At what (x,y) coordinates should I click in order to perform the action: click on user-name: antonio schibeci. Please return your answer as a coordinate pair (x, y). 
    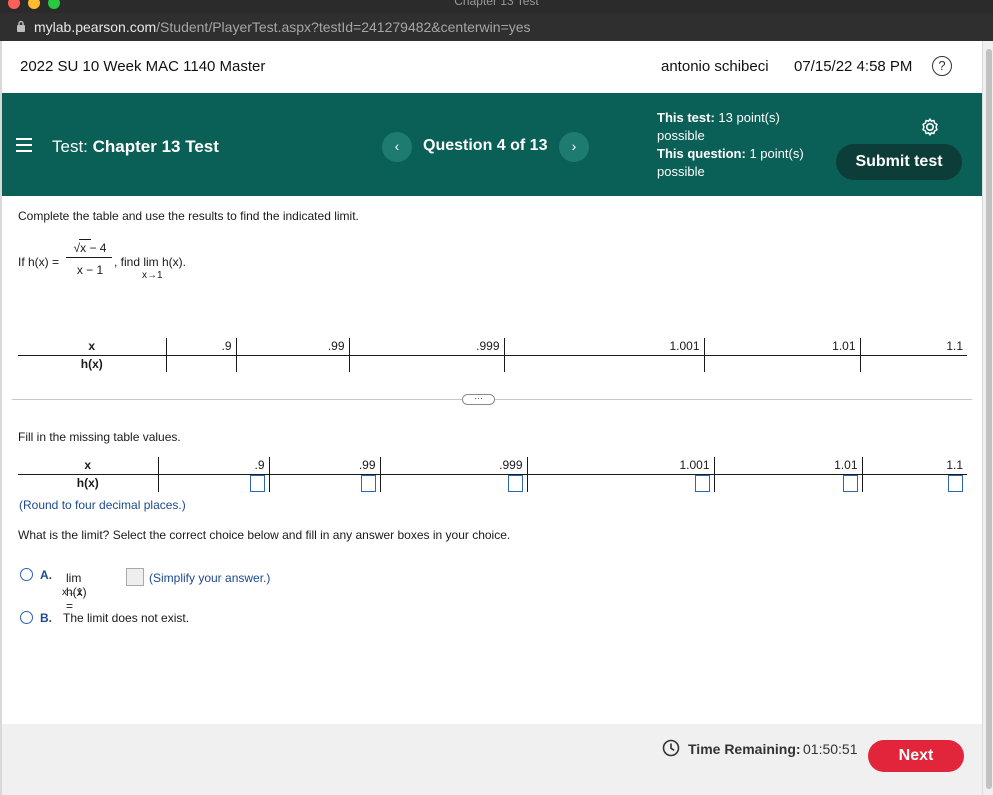
    Looking at the image, I should click on (715, 66).